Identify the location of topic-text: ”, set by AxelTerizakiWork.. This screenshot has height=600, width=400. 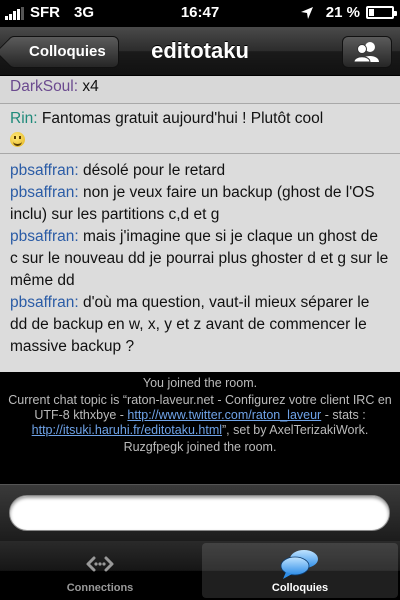
(295, 430).